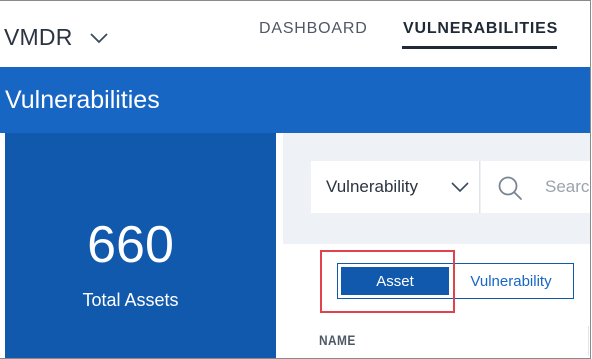 This screenshot has width=592, height=359. What do you see at coordinates (82, 100) in the screenshot?
I see `page-title: Vulnerabilities` at bounding box center [82, 100].